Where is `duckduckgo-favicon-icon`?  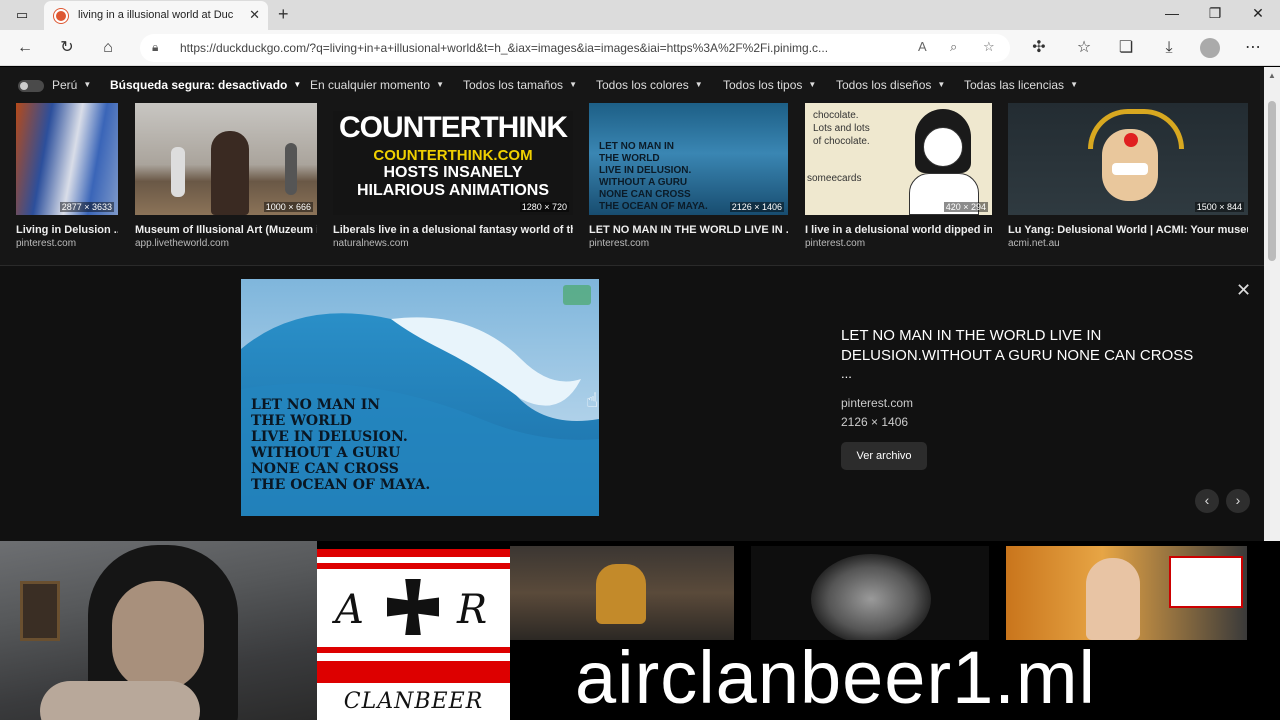 duckduckgo-favicon-icon is located at coordinates (61, 16).